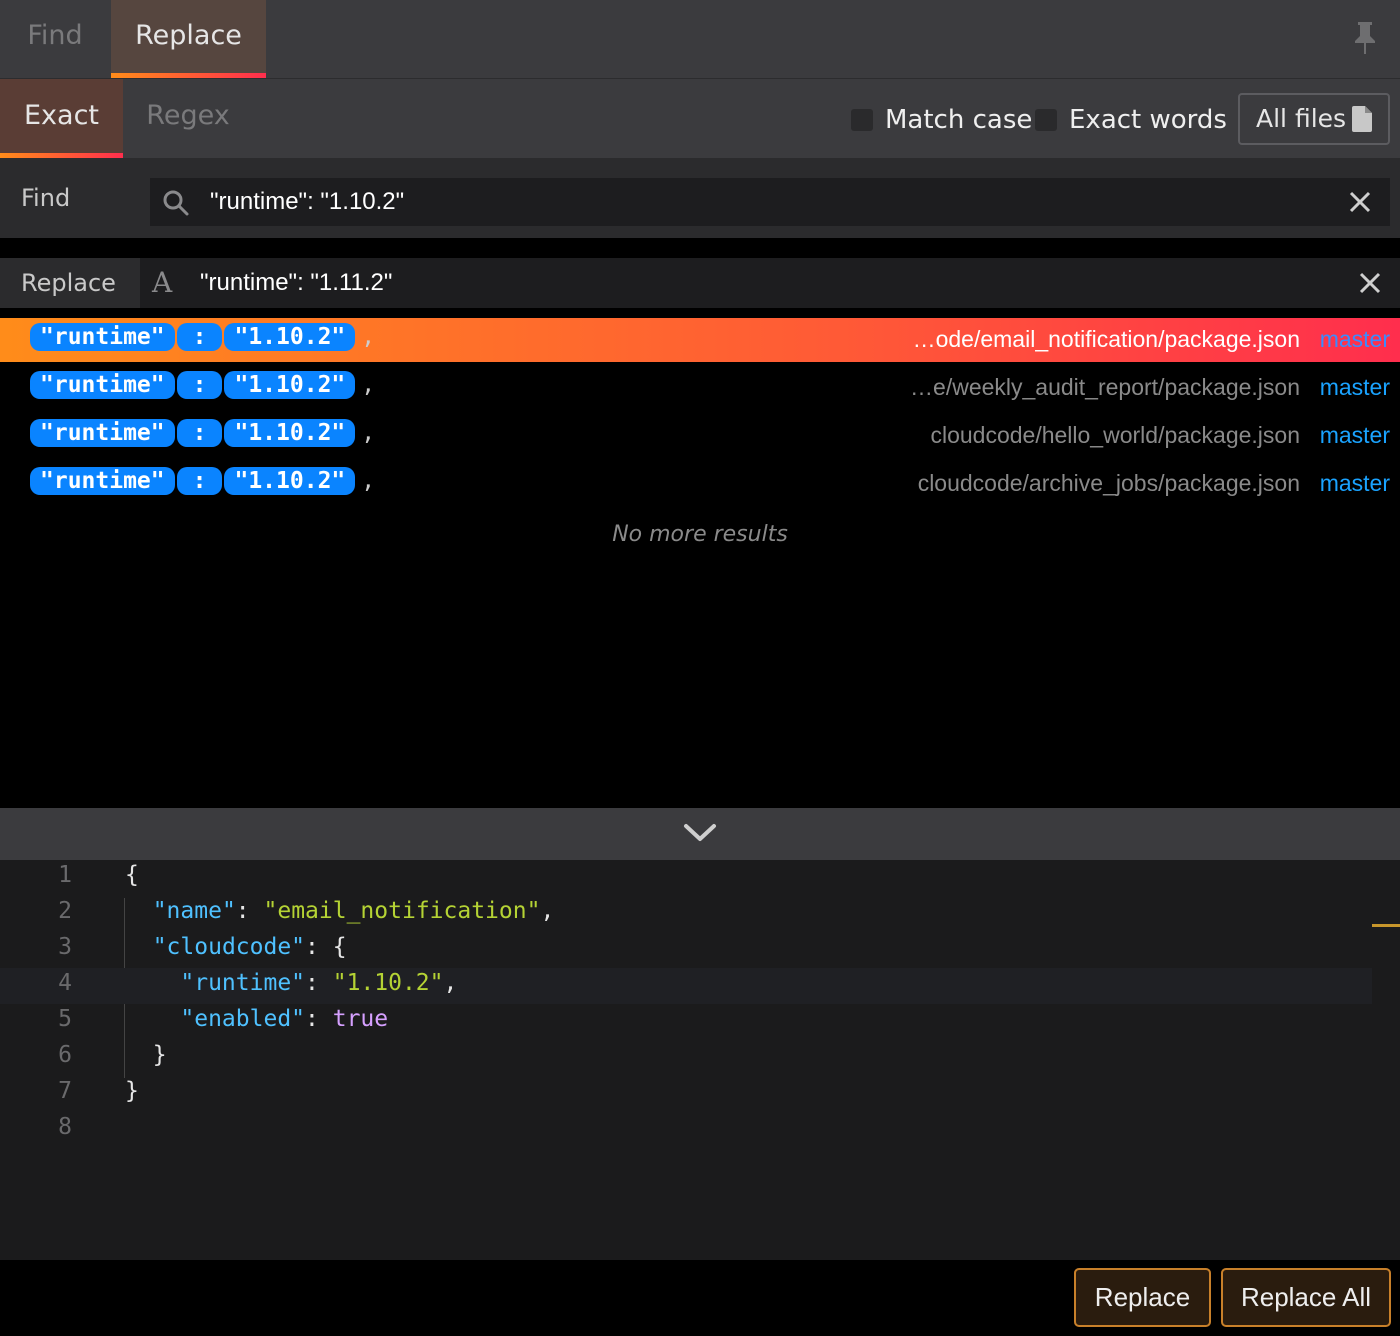  Describe the element at coordinates (686, 1094) in the screenshot. I see `code-line: 7 }` at that location.